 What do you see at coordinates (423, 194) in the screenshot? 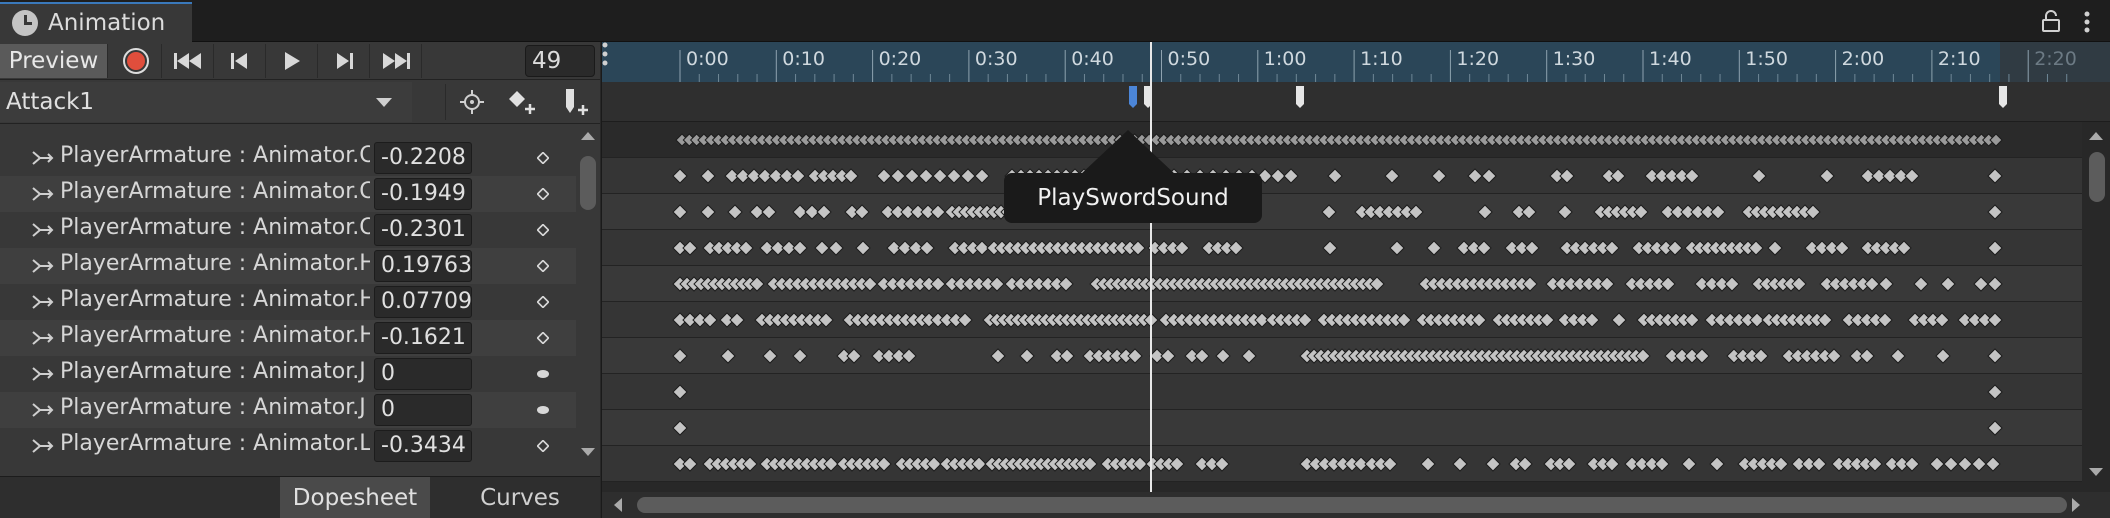
I see `property-value-field: -0.1949` at bounding box center [423, 194].